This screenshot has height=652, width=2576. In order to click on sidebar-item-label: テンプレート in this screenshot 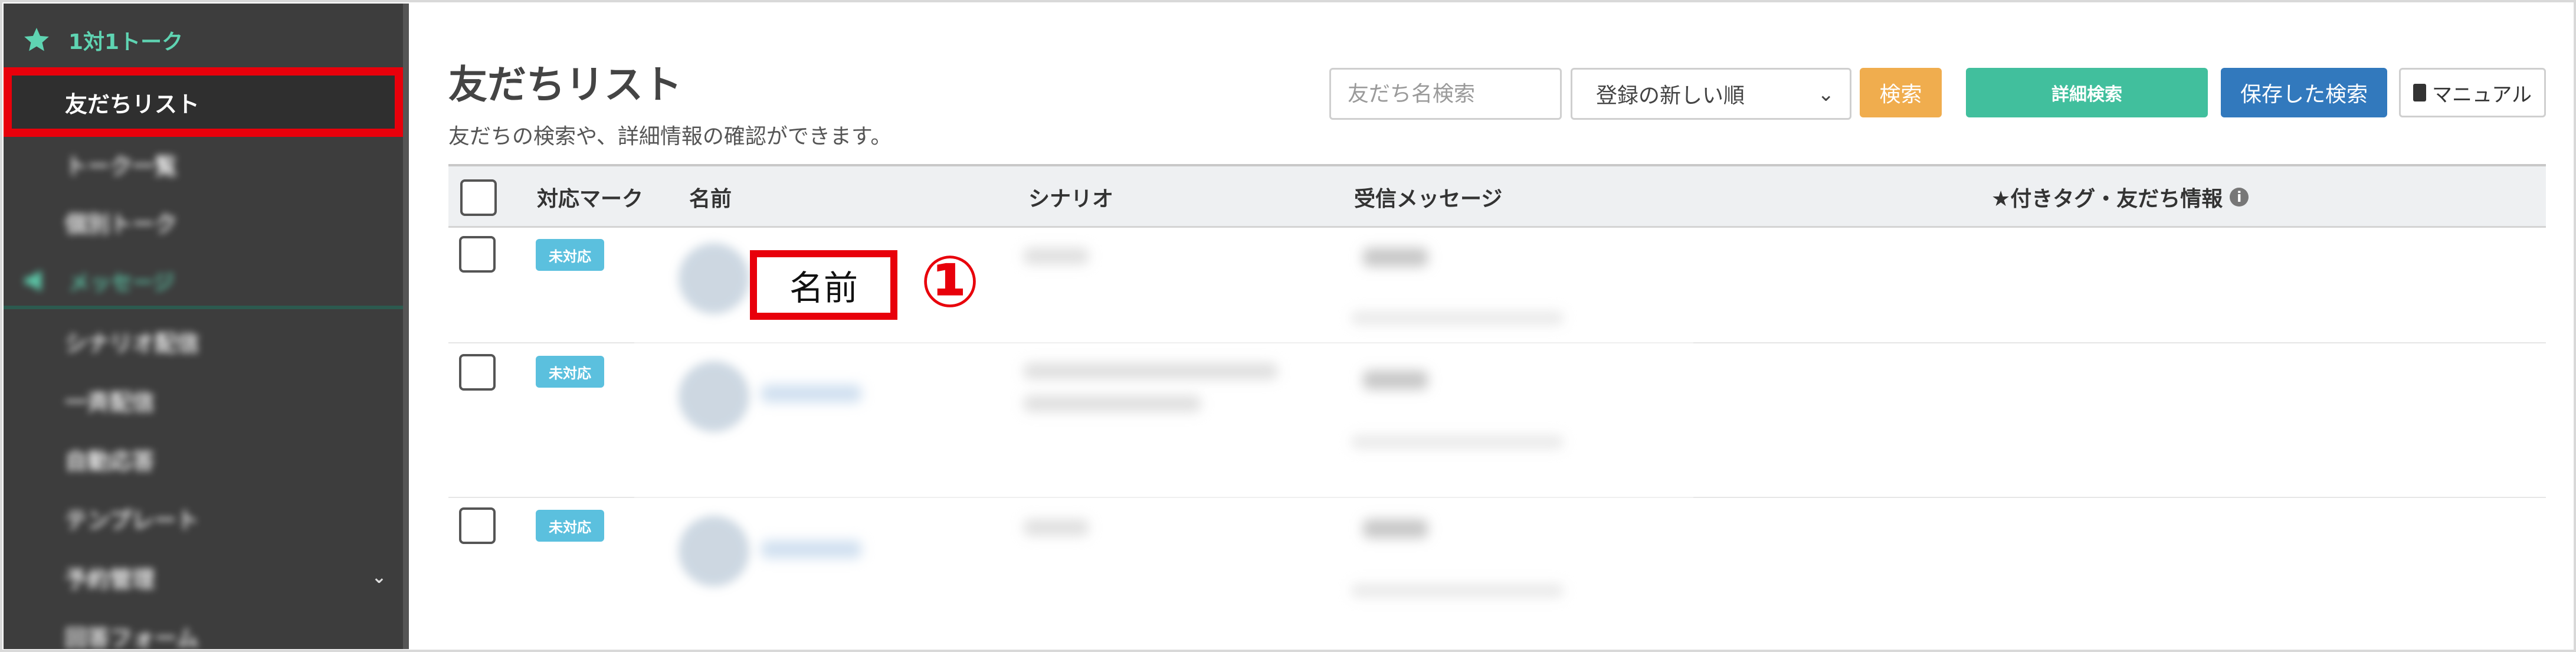, I will do `click(132, 520)`.